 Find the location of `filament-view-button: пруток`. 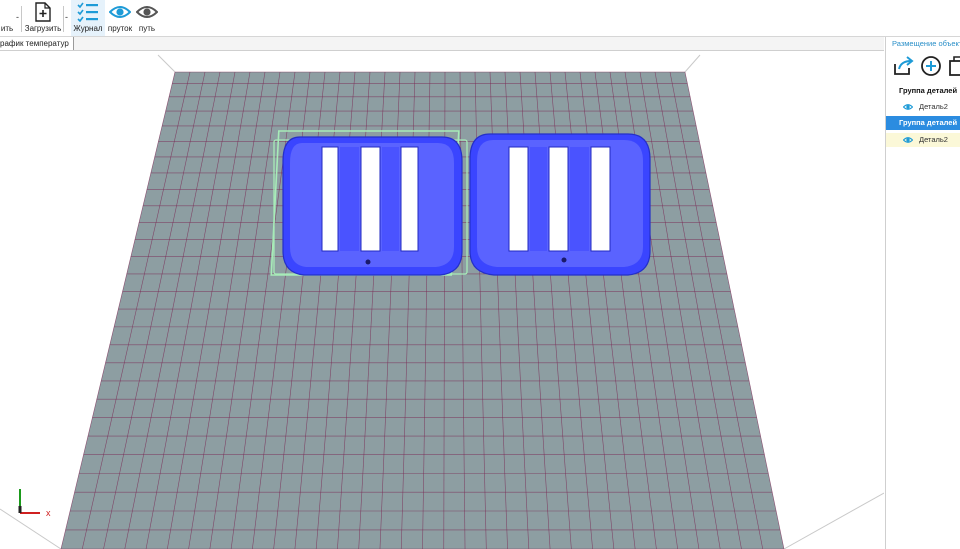

filament-view-button: пруток is located at coordinates (120, 18).